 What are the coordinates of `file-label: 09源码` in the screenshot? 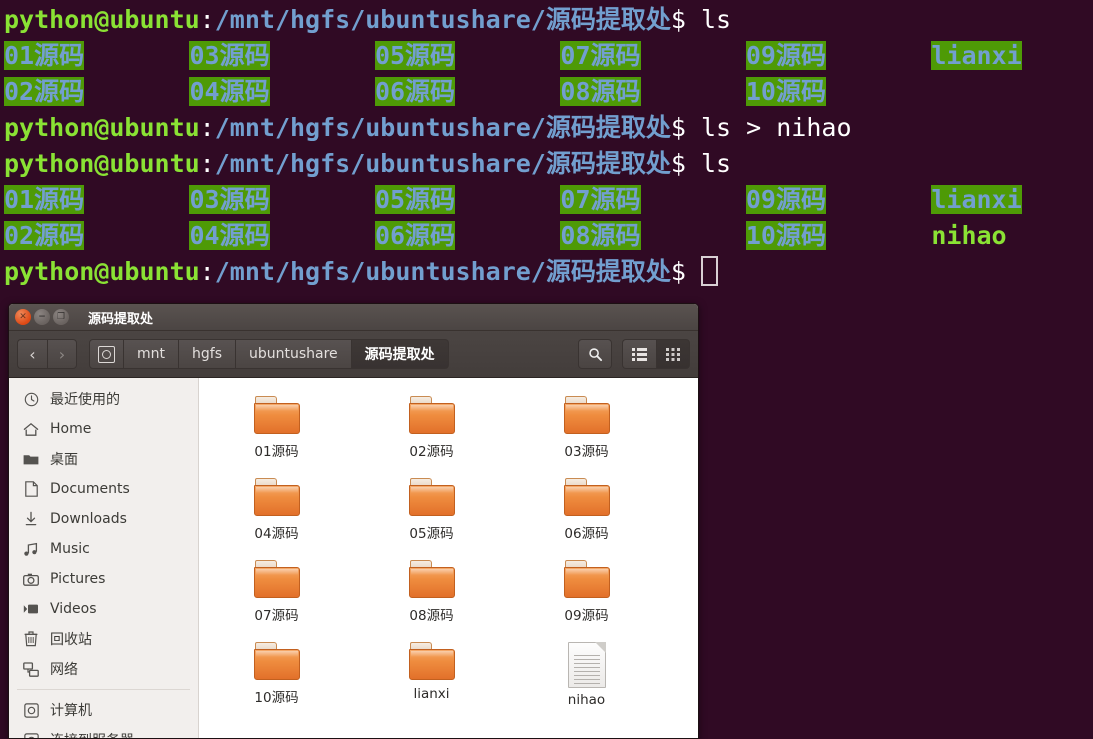 It's located at (586, 616).